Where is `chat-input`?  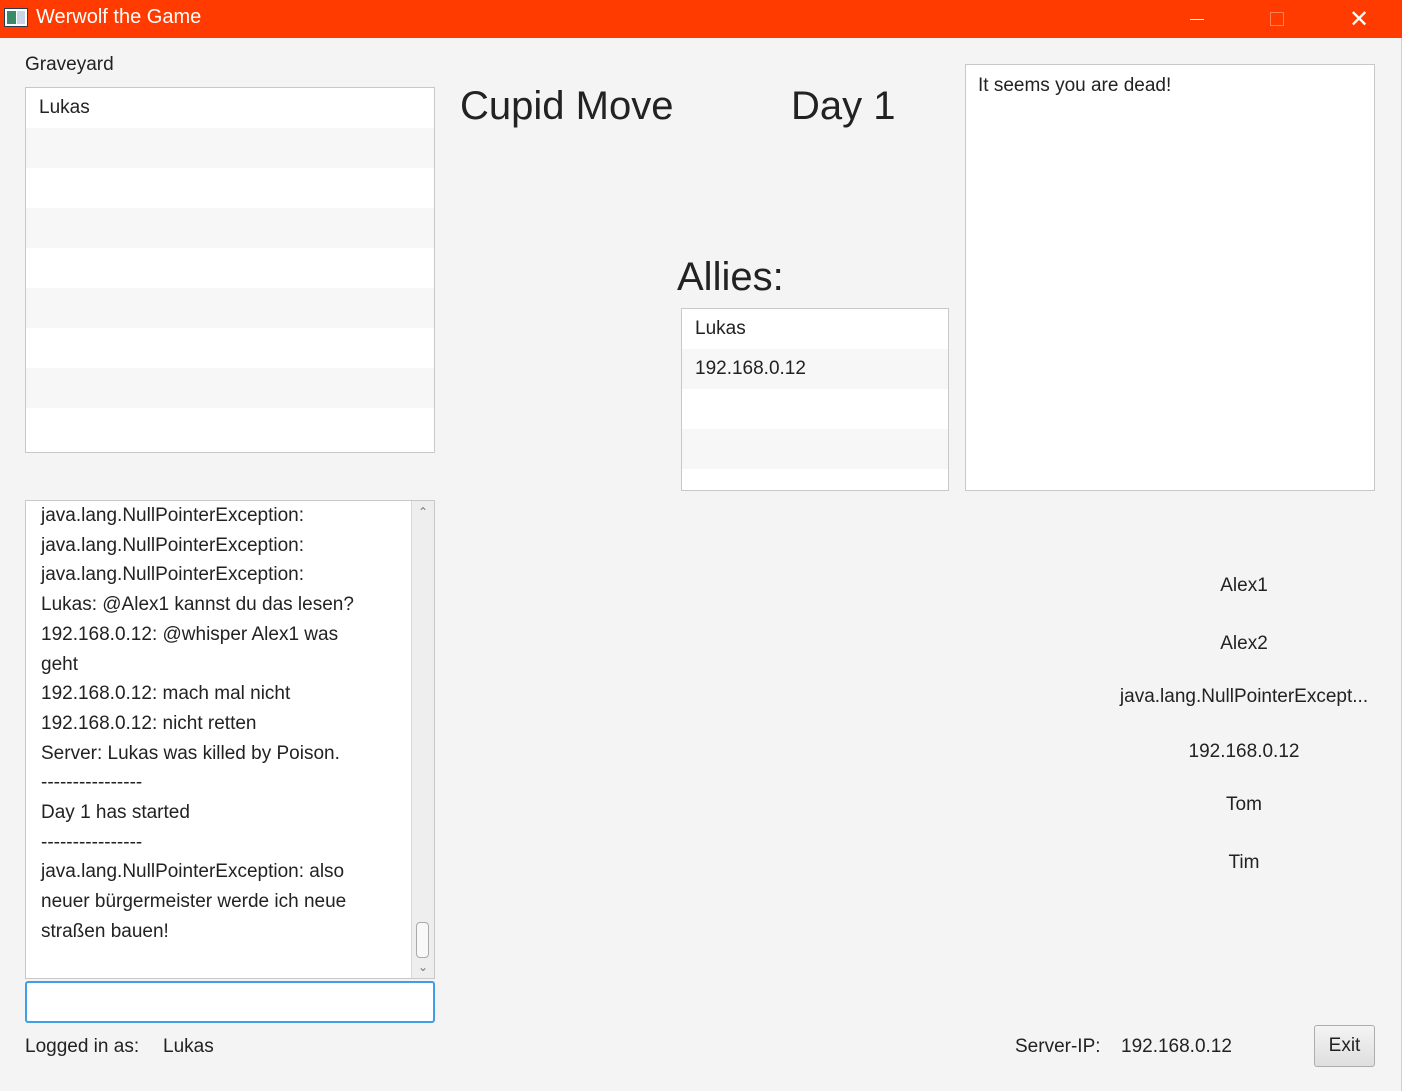 chat-input is located at coordinates (230, 1002).